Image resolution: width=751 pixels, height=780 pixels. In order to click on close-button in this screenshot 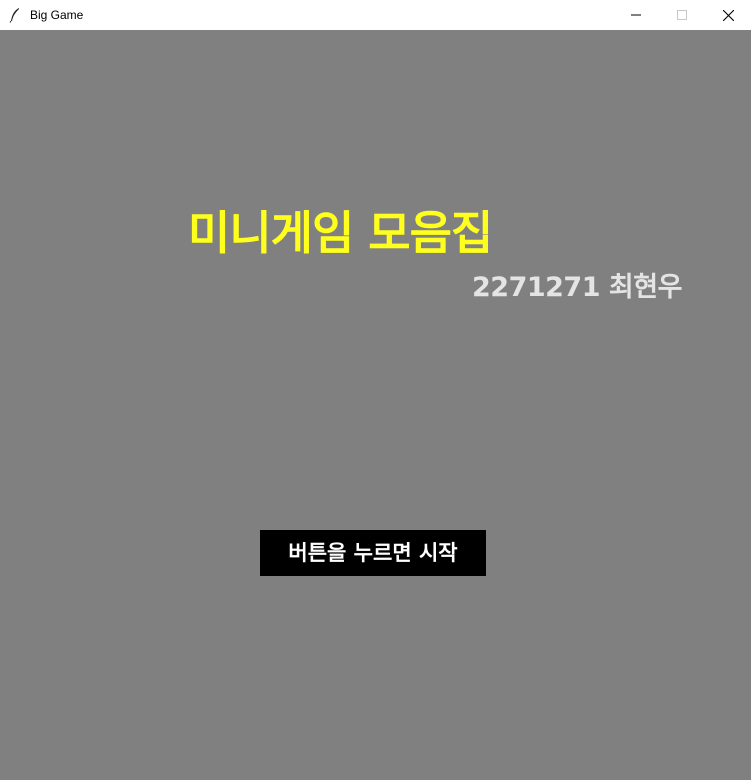, I will do `click(728, 15)`.